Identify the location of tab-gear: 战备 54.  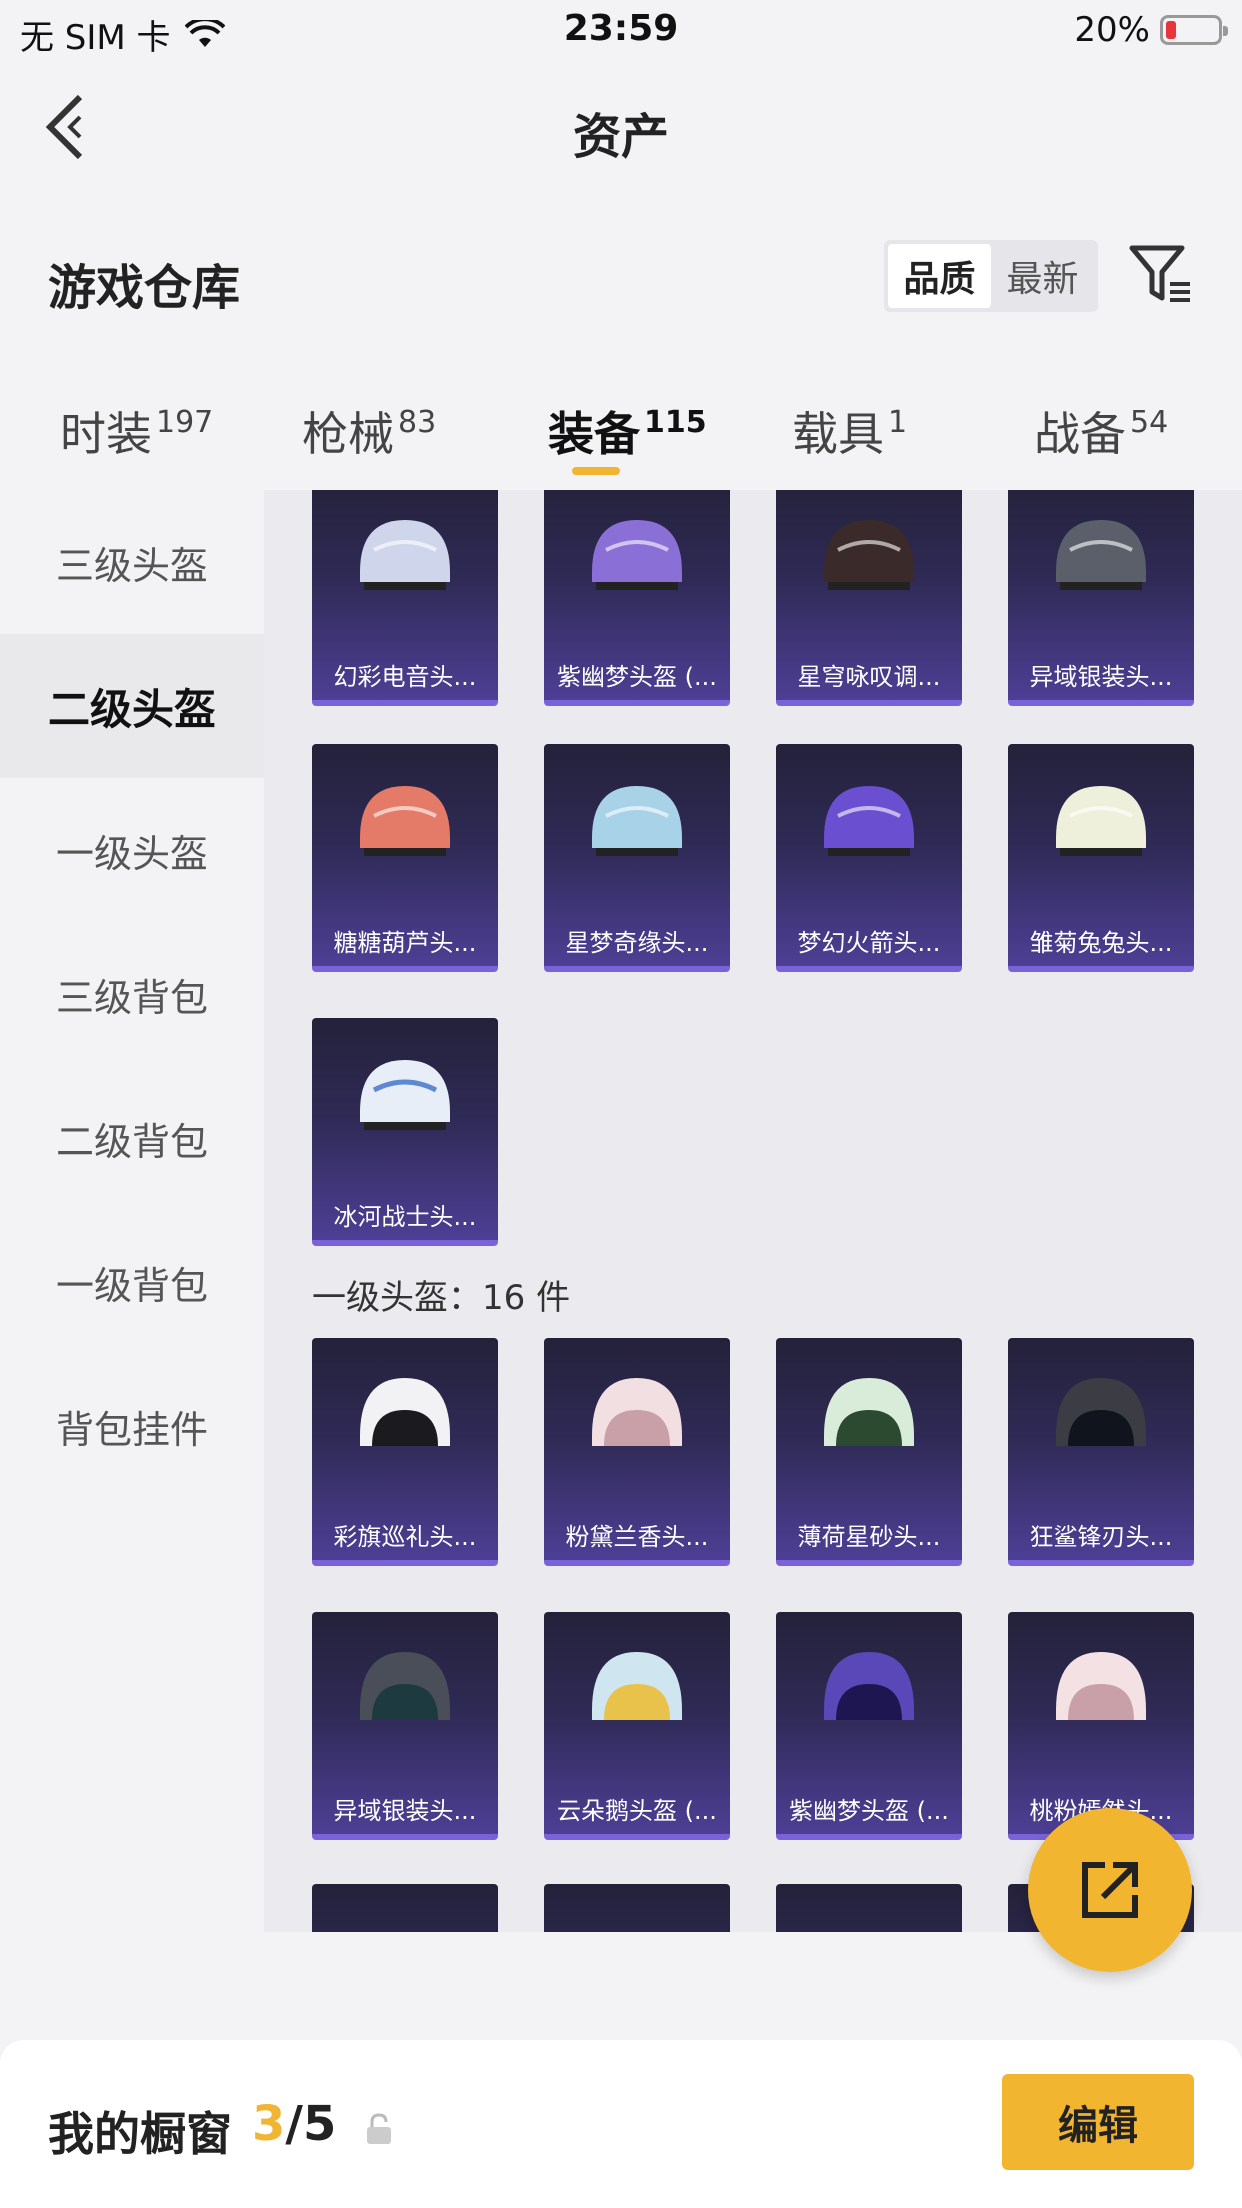
(1101, 431).